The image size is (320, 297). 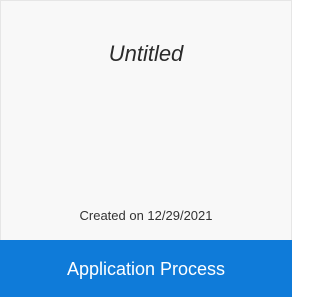 What do you see at coordinates (146, 215) in the screenshot?
I see `created-date: Created on 12/29/2021` at bounding box center [146, 215].